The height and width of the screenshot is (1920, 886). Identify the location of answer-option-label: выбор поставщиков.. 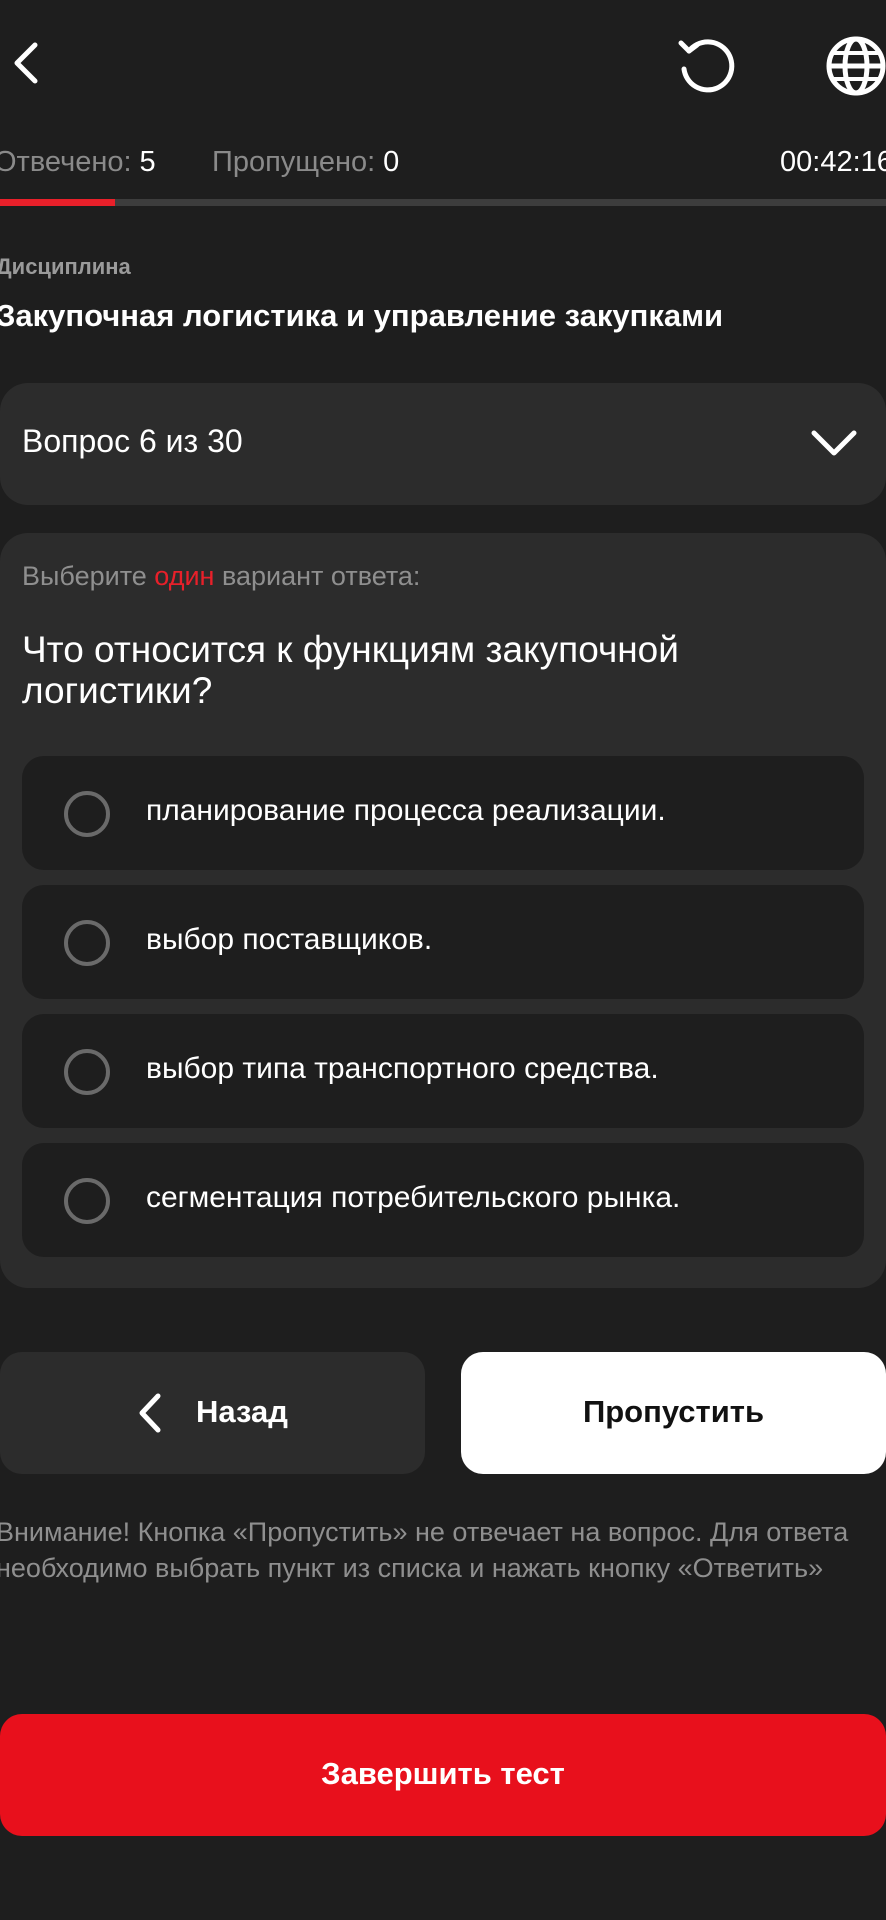
(289, 939).